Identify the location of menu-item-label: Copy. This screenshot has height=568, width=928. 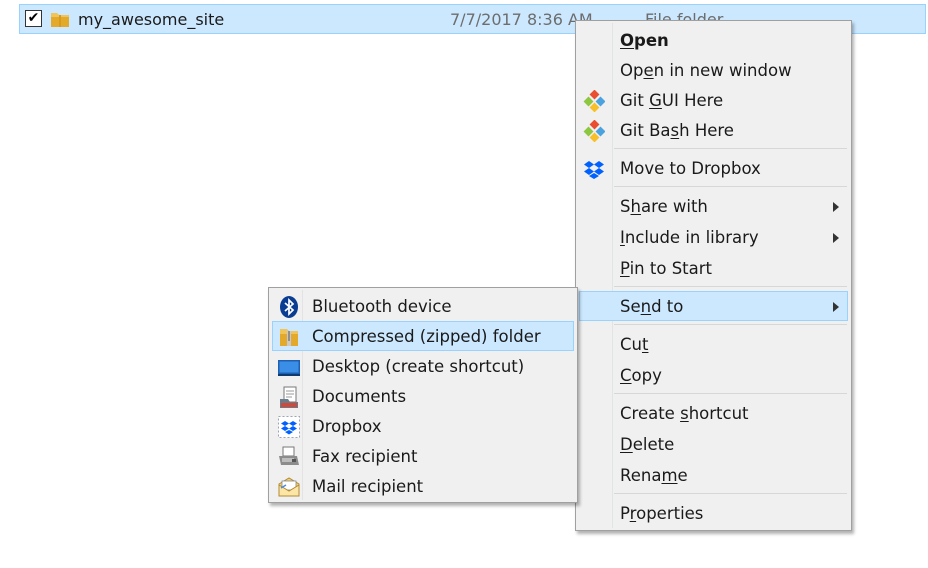
(641, 375).